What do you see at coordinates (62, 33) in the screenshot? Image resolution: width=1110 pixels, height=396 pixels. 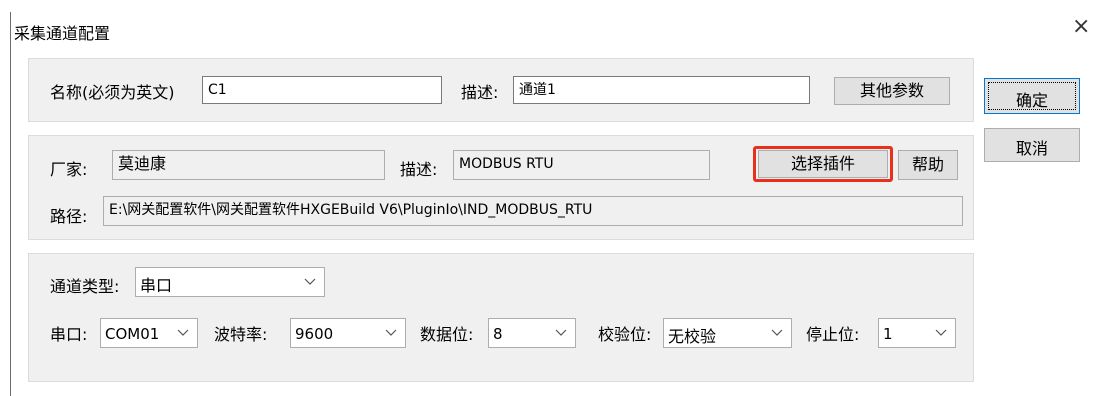 I see `window-title: 采集通道配置` at bounding box center [62, 33].